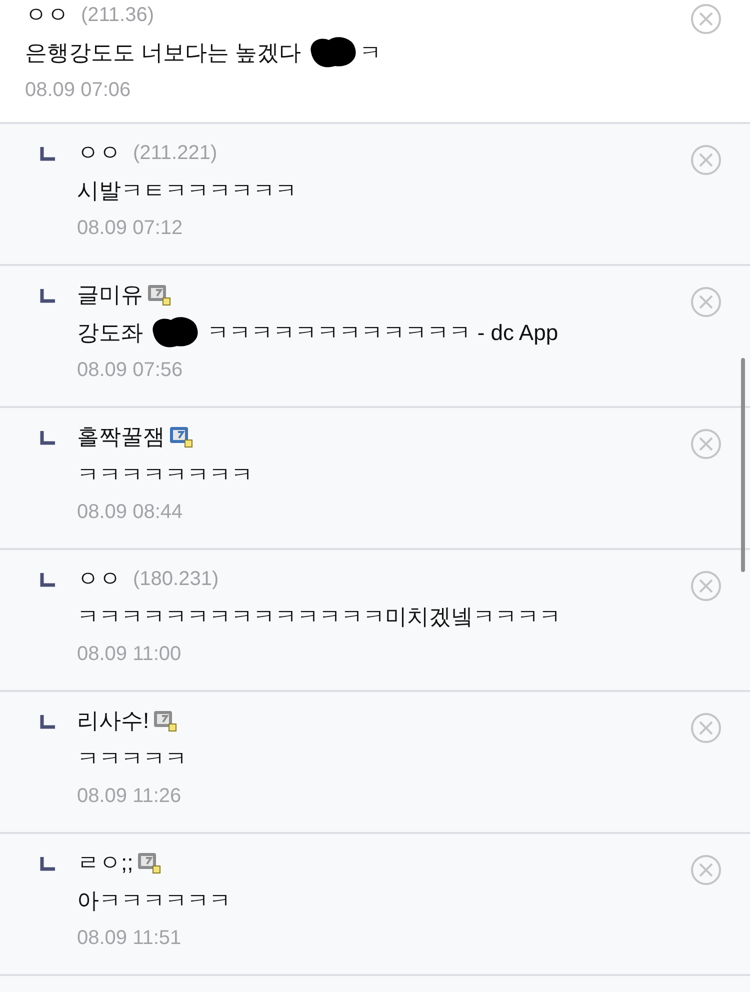  I want to click on ip-address: (180.231), so click(176, 579).